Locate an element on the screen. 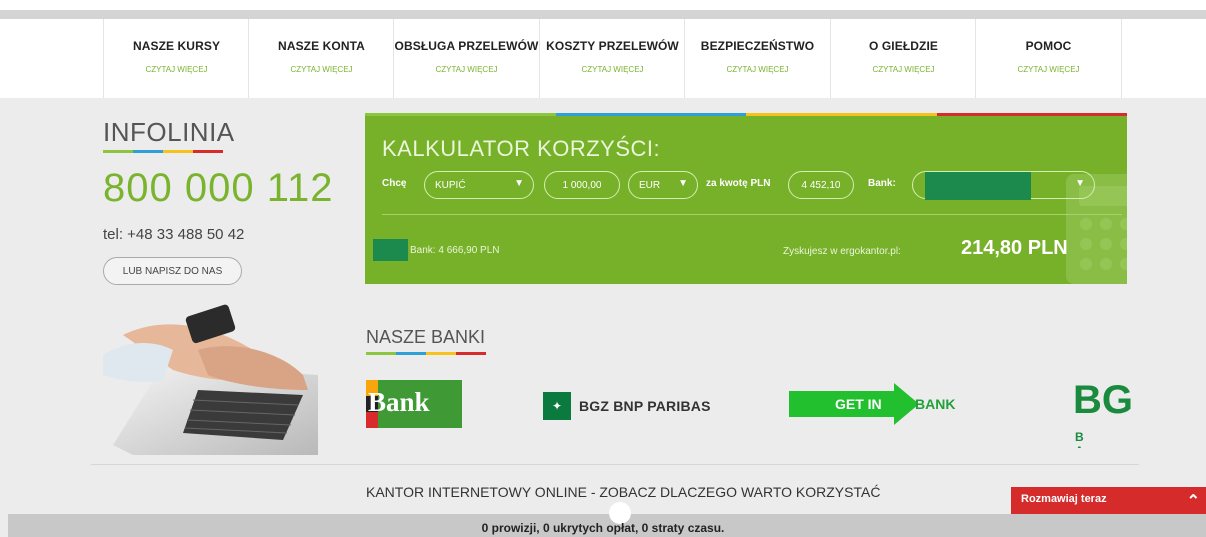 This screenshot has height=537, width=1206. bank-logo-1: Bank is located at coordinates (414, 404).